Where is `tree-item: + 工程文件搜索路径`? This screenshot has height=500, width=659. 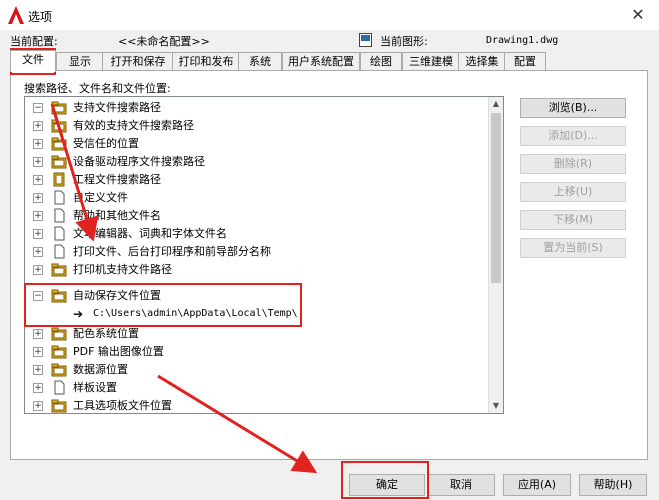 tree-item: + 工程文件搜索路径 is located at coordinates (257, 180).